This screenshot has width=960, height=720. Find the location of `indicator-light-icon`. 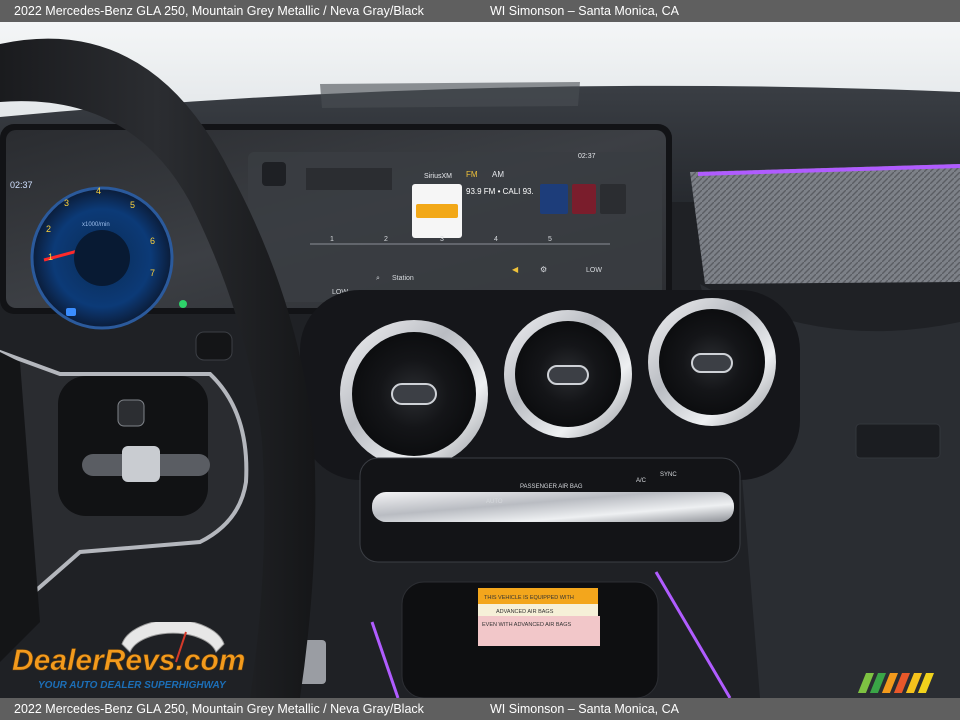

indicator-light-icon is located at coordinates (183, 304).